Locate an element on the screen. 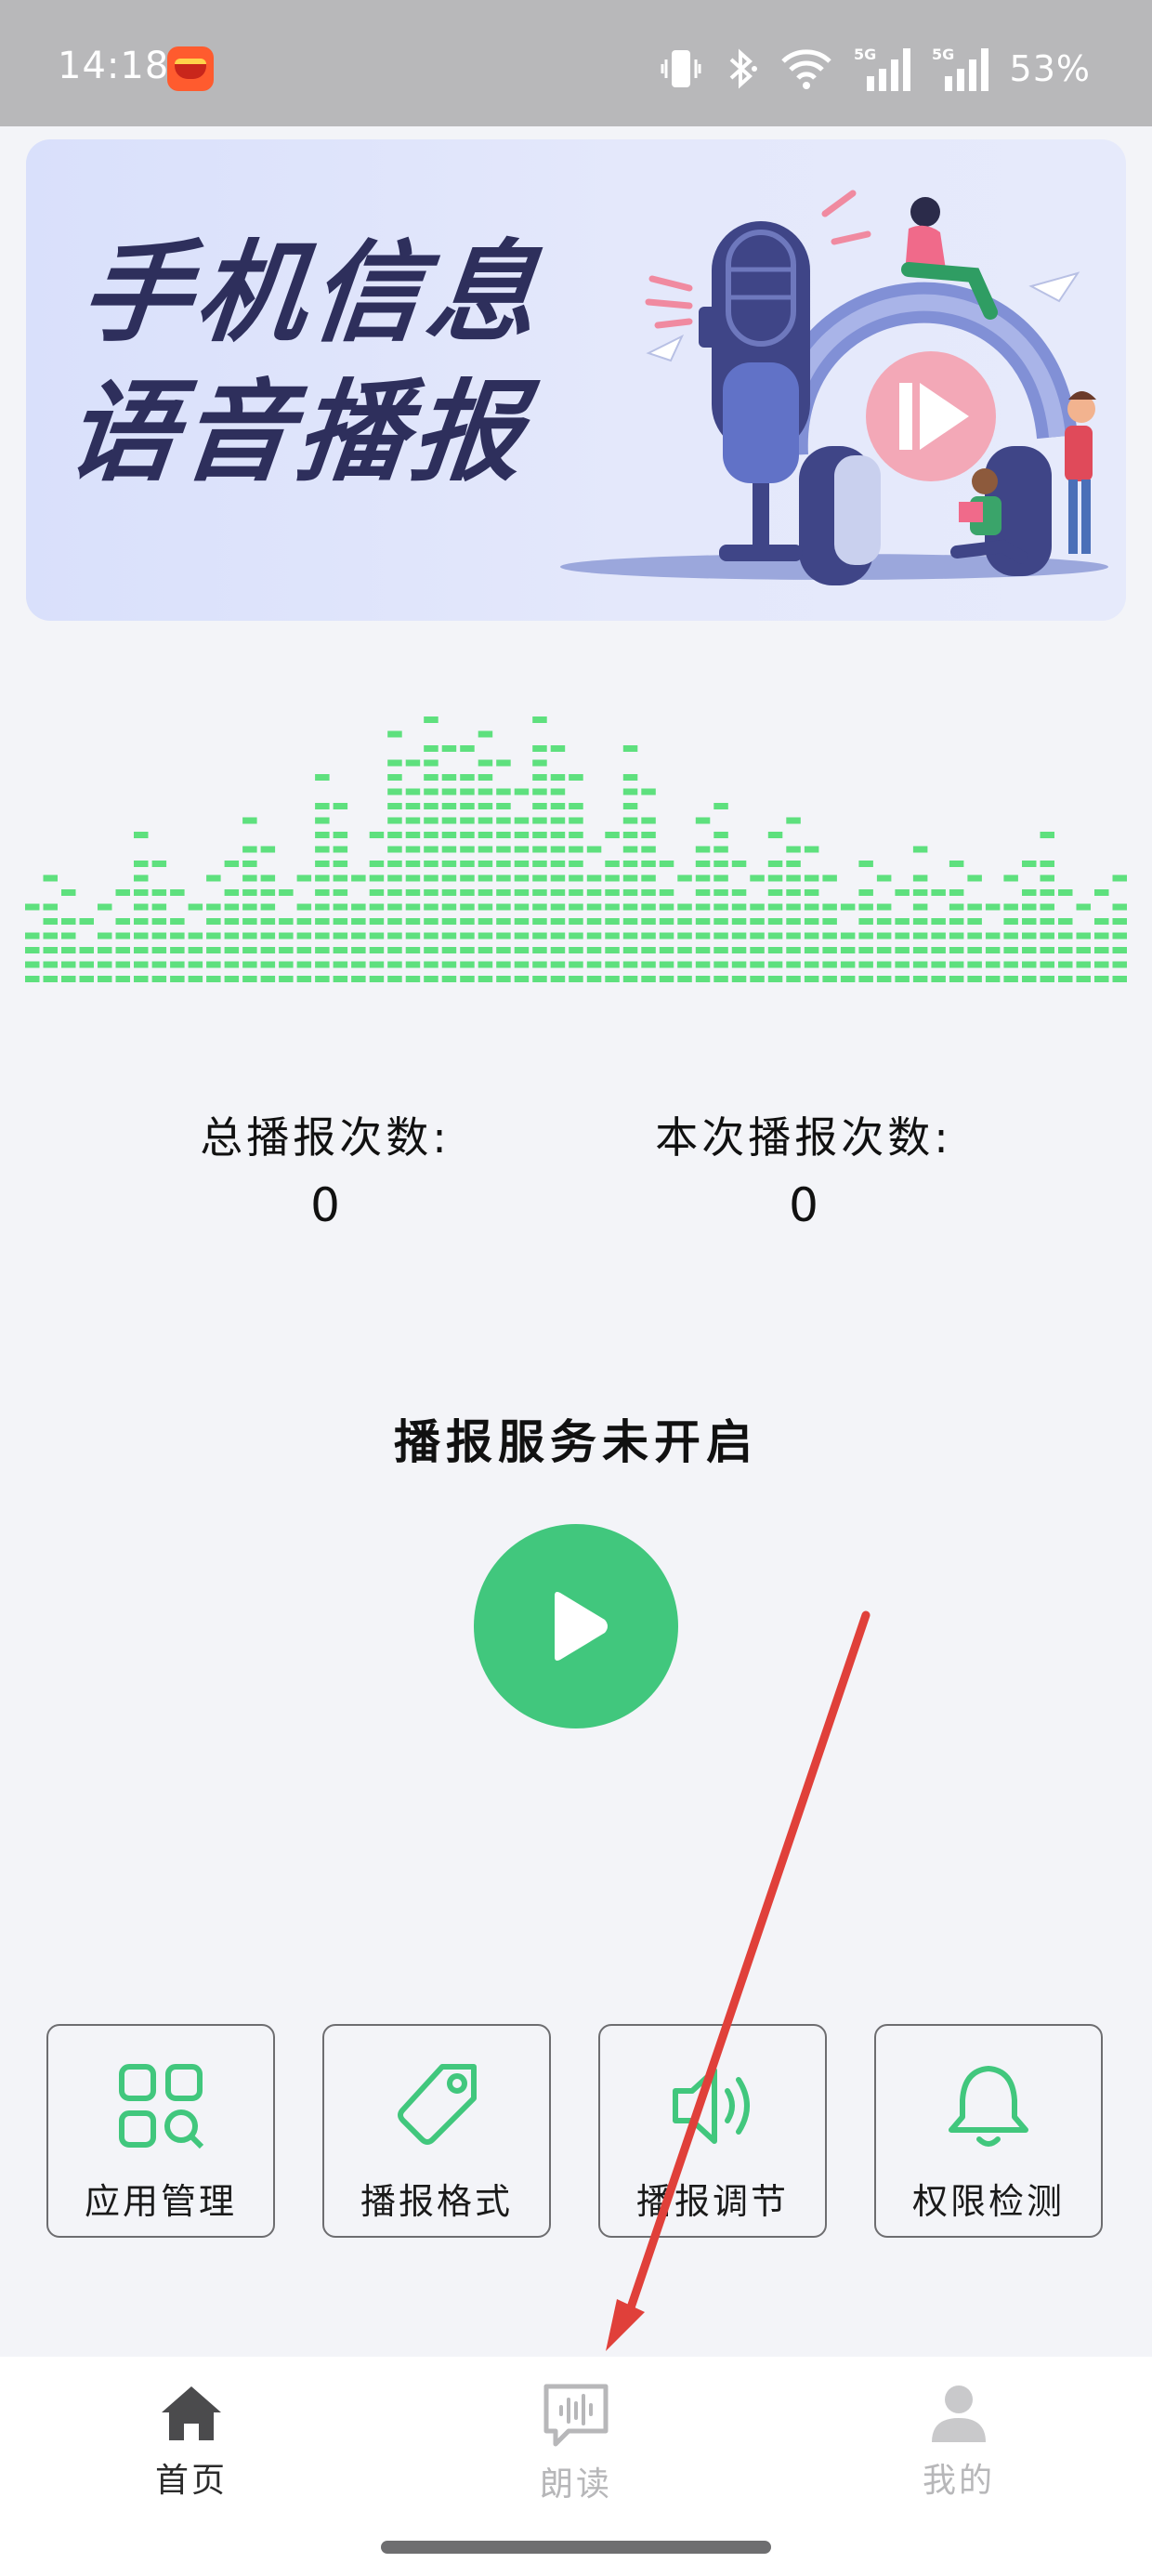 This screenshot has width=1152, height=2576. person-icon is located at coordinates (959, 2413).